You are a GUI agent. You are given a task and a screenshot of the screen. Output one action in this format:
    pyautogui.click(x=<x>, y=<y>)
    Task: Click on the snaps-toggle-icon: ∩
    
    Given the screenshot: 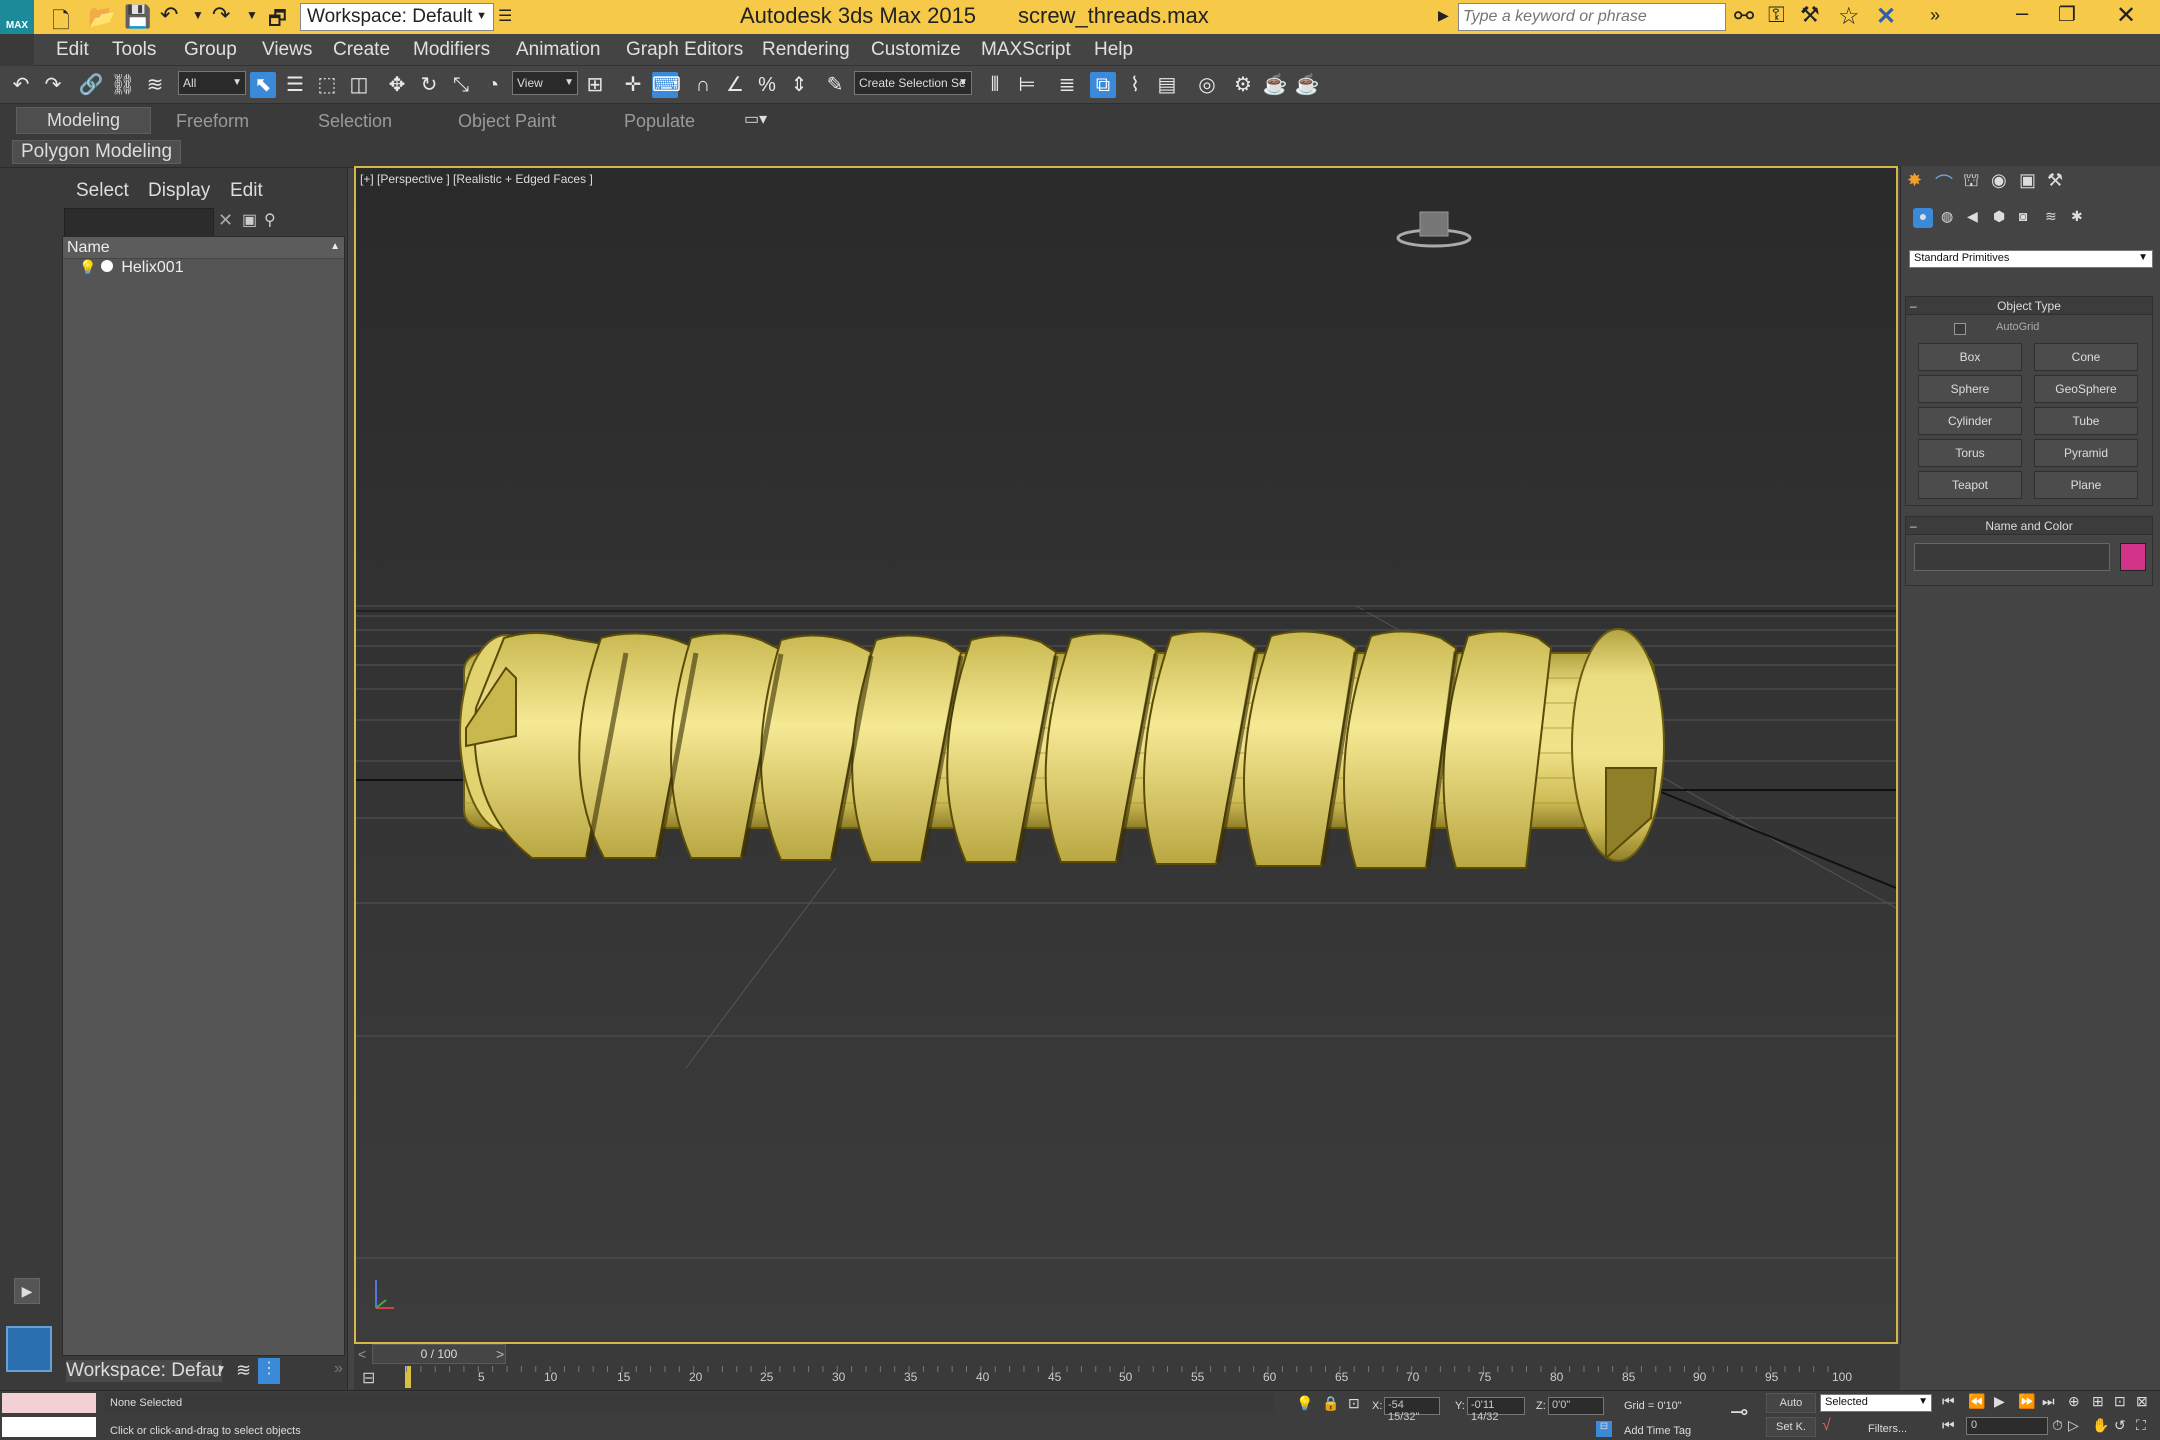 What is the action you would take?
    pyautogui.click(x=703, y=85)
    